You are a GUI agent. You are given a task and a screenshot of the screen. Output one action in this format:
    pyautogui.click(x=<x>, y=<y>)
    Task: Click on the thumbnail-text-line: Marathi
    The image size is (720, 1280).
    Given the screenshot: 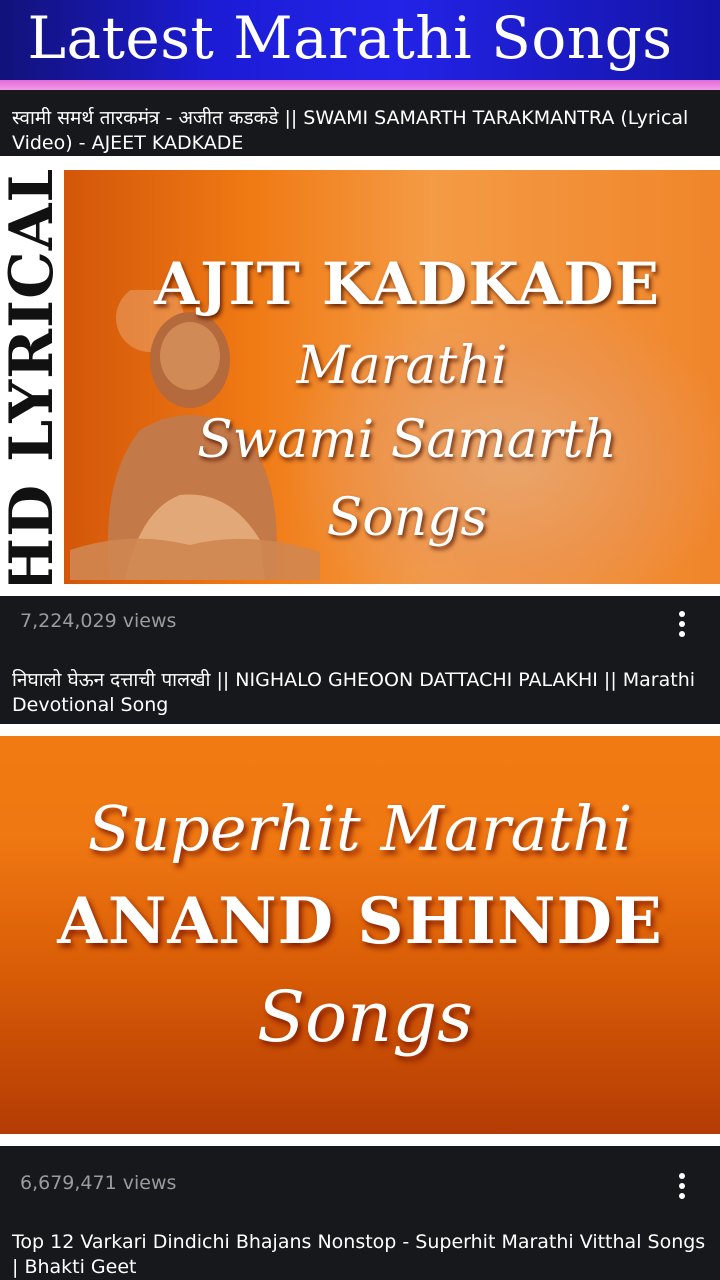 What is the action you would take?
    pyautogui.click(x=402, y=366)
    